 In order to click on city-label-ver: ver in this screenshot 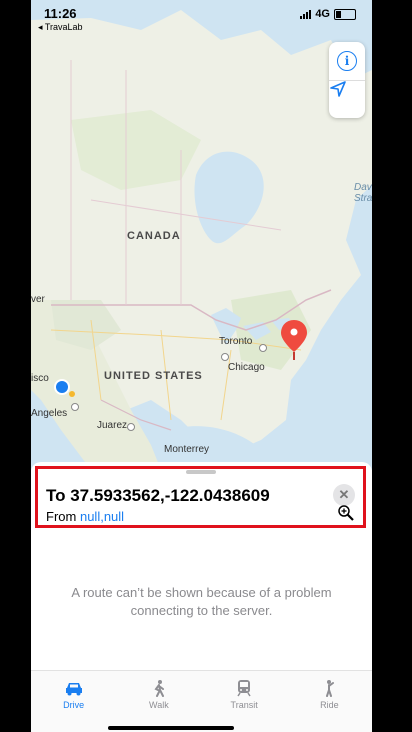, I will do `click(38, 299)`.